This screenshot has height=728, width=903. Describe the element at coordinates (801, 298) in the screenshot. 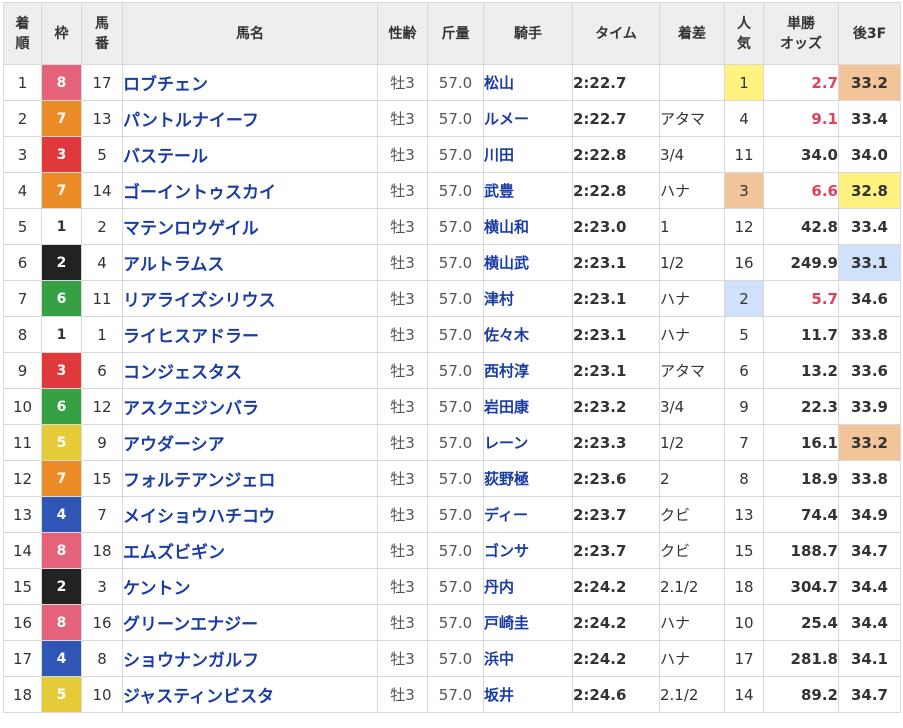

I see `odds-cell: 5.7` at that location.